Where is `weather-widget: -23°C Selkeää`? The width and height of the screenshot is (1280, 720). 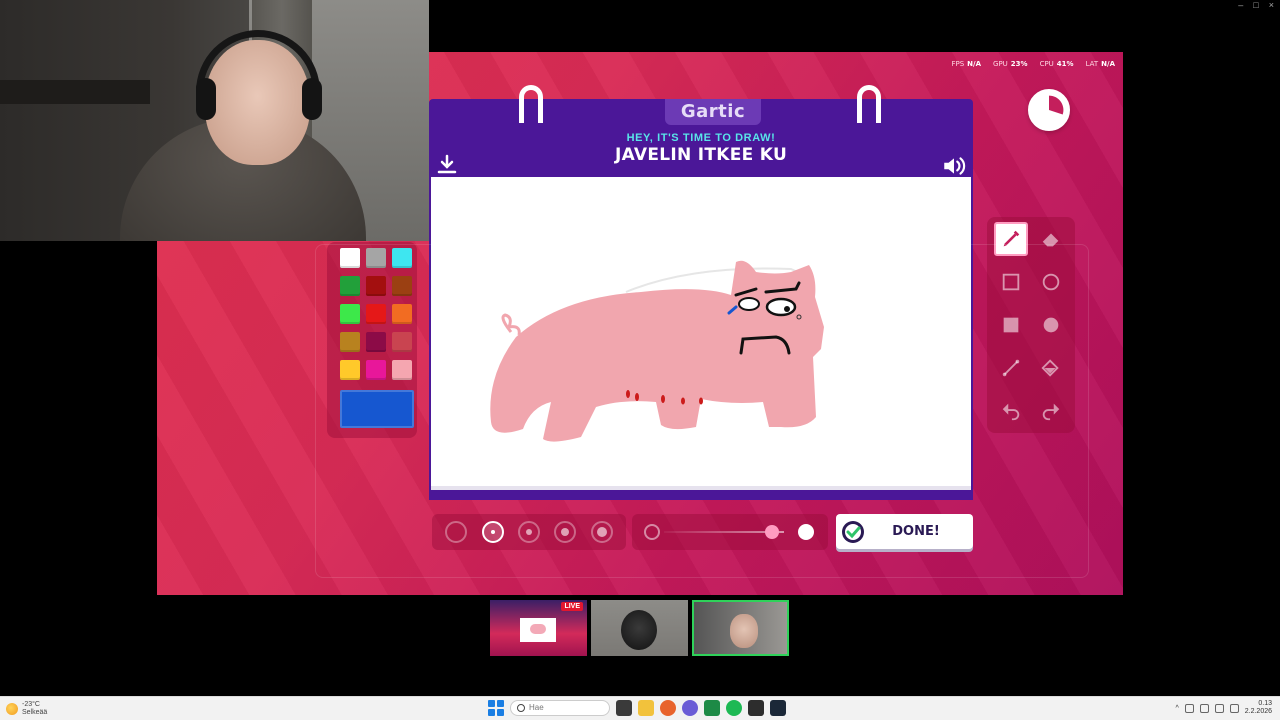
weather-widget: -23°C Selkeää is located at coordinates (26, 709).